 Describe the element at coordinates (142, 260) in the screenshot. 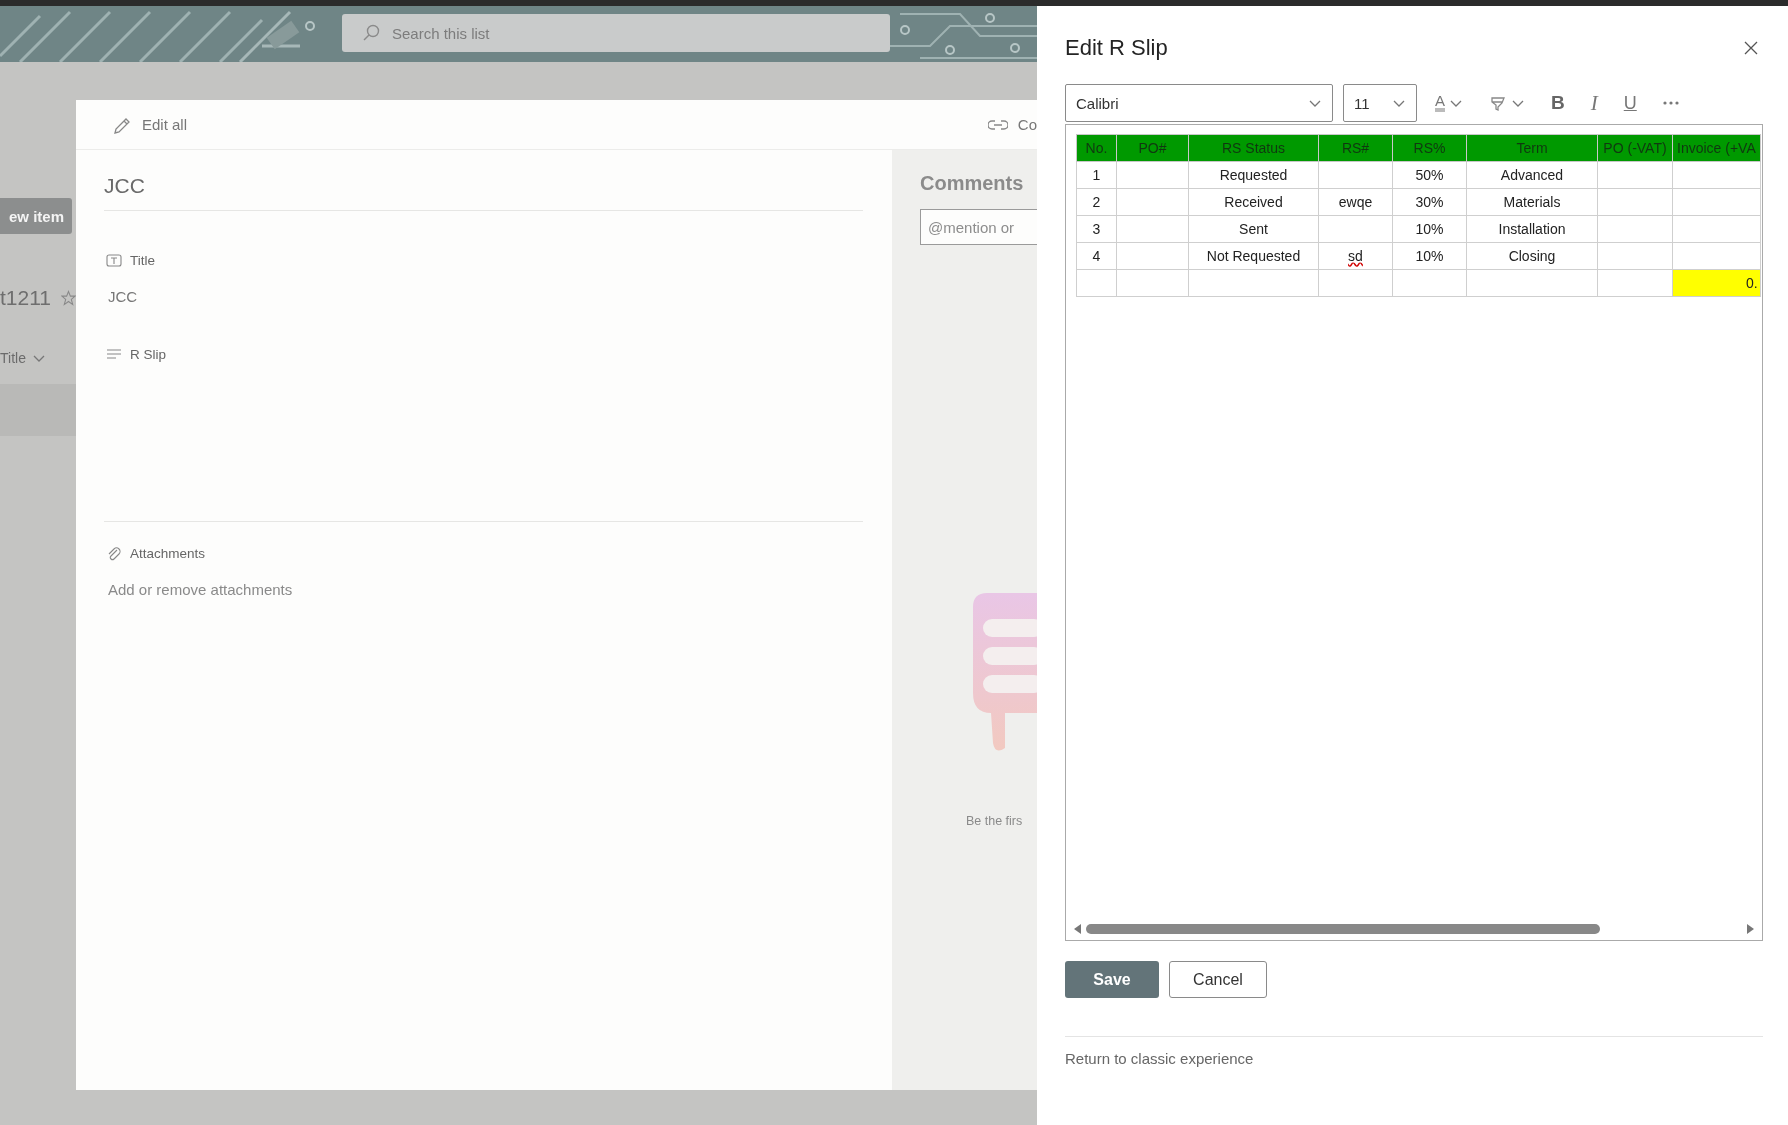

I see `field-label: Title` at that location.